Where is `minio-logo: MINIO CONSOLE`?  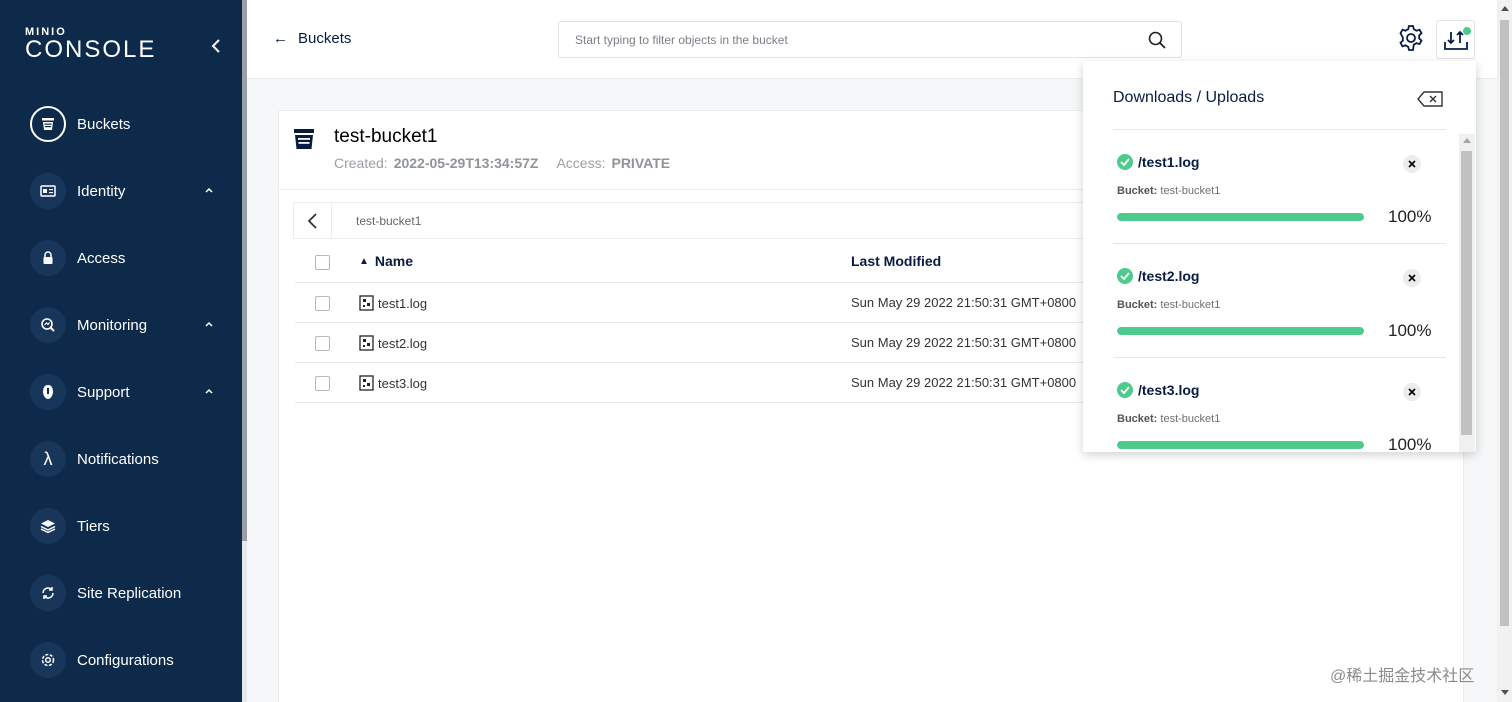
minio-logo: MINIO CONSOLE is located at coordinates (90, 44).